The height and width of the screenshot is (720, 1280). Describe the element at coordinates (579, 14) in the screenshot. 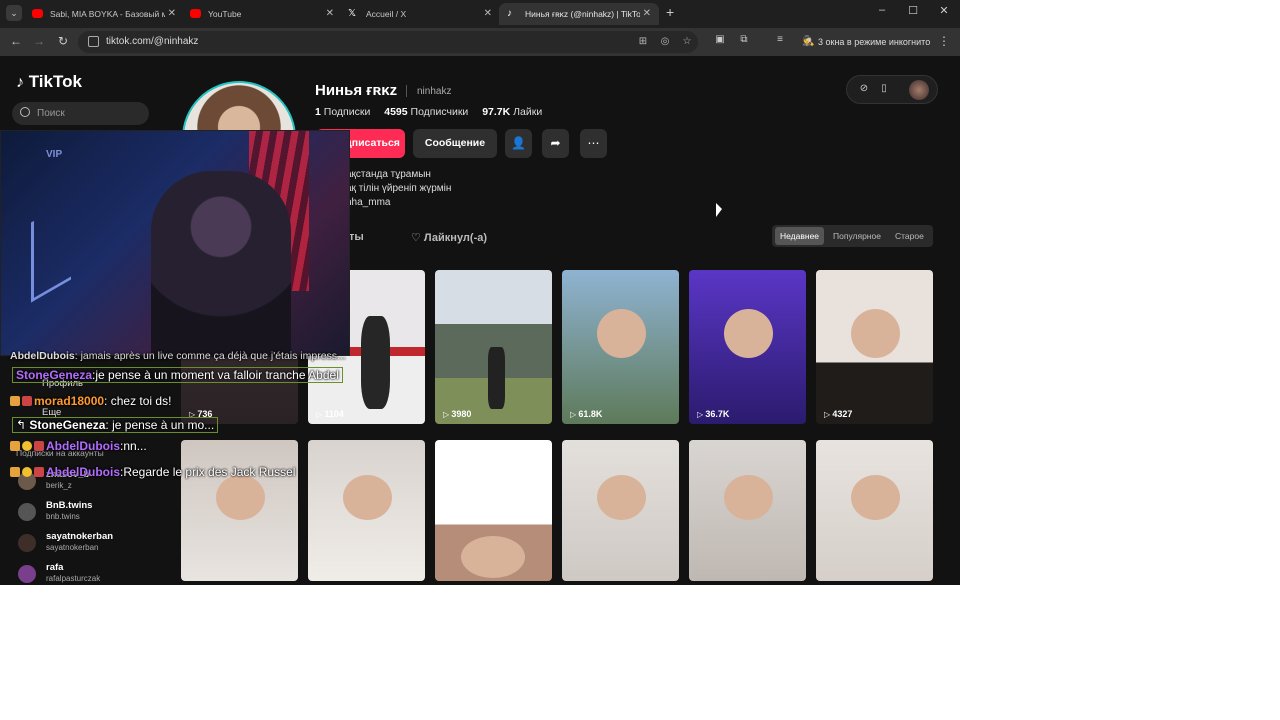

I see `tab-tiktok: ♪ Нинья ғʀᴋᴢ (@ninhakz) | TikTok ✕` at that location.